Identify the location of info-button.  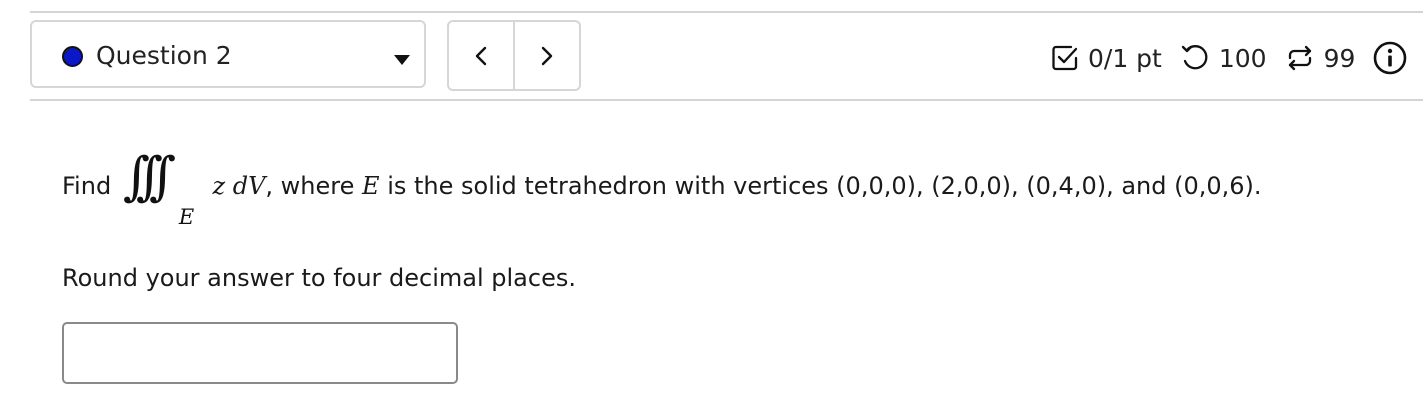
(1390, 58).